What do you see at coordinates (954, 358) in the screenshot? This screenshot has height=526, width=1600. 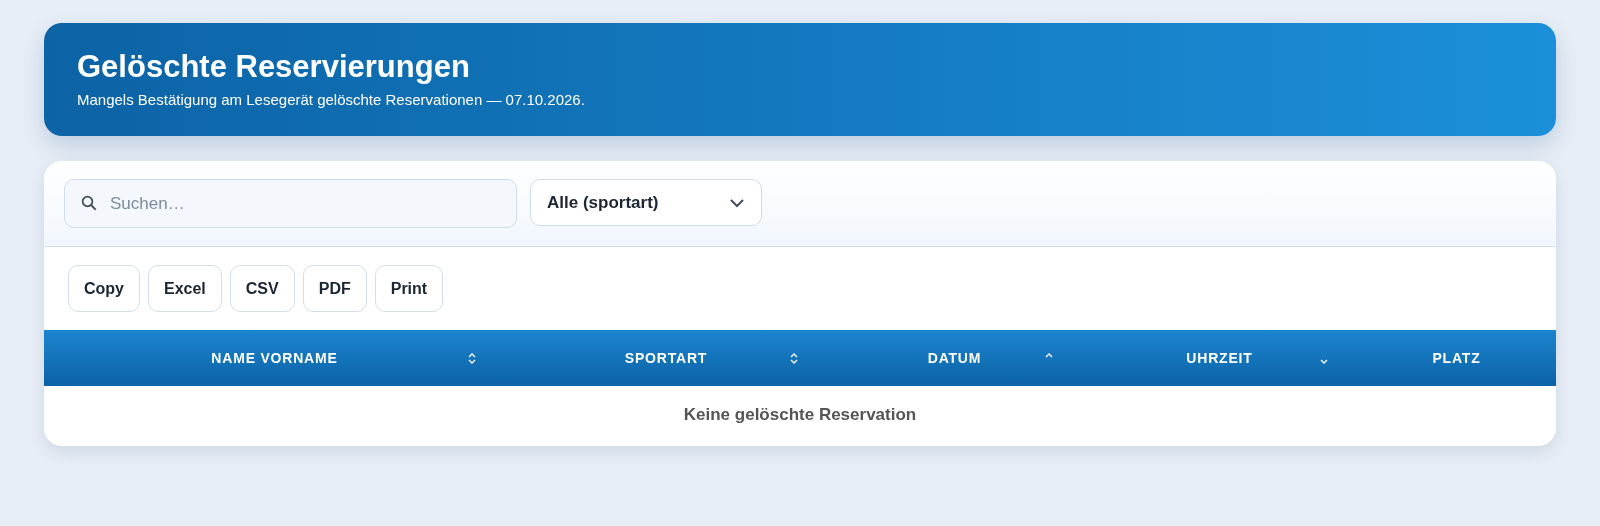 I see `column-header: DATUM` at bounding box center [954, 358].